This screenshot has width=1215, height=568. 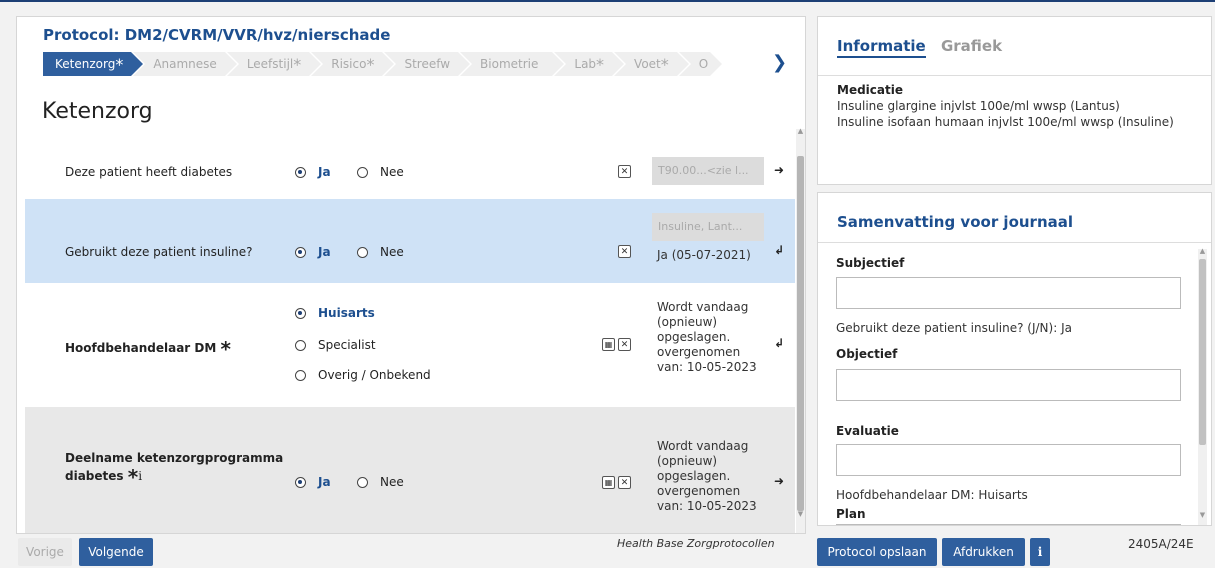 What do you see at coordinates (45, 552) in the screenshot?
I see `prev-button: Vorige` at bounding box center [45, 552].